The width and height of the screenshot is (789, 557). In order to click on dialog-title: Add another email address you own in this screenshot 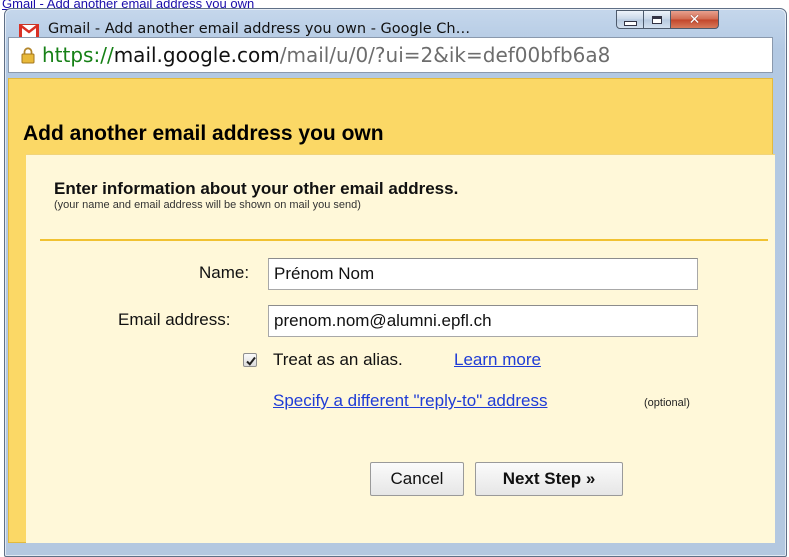, I will do `click(203, 133)`.